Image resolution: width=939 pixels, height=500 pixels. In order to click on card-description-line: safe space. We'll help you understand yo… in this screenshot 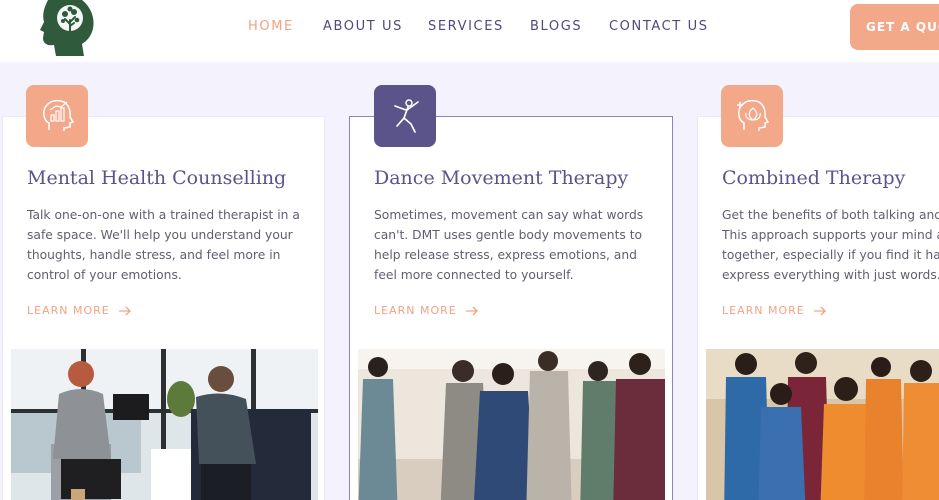, I will do `click(160, 235)`.